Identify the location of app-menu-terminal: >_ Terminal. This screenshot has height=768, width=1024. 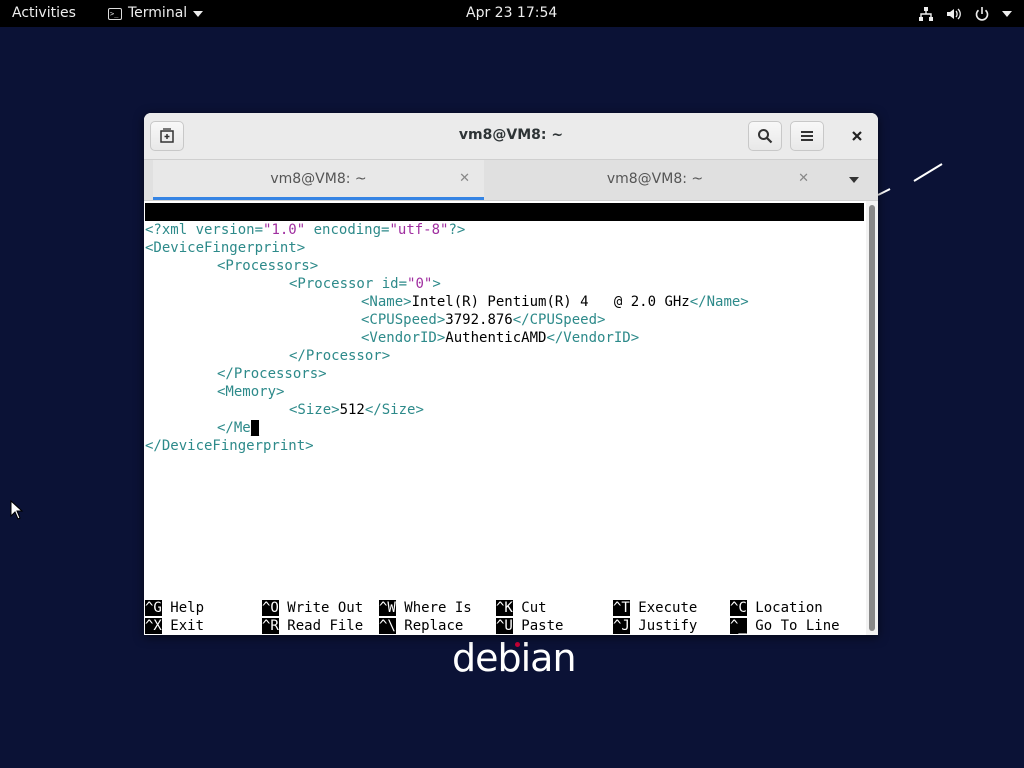
(156, 13).